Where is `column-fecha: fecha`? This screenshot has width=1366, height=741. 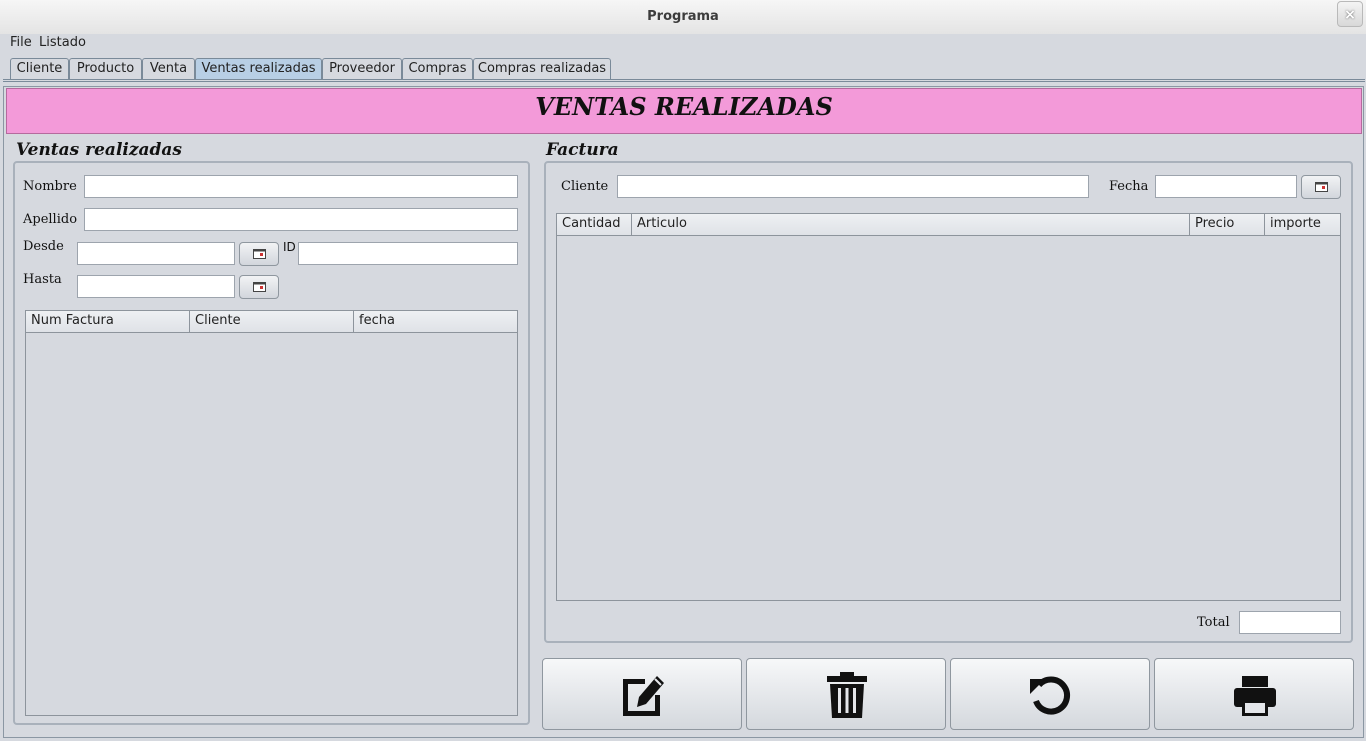 column-fecha: fecha is located at coordinates (435, 321).